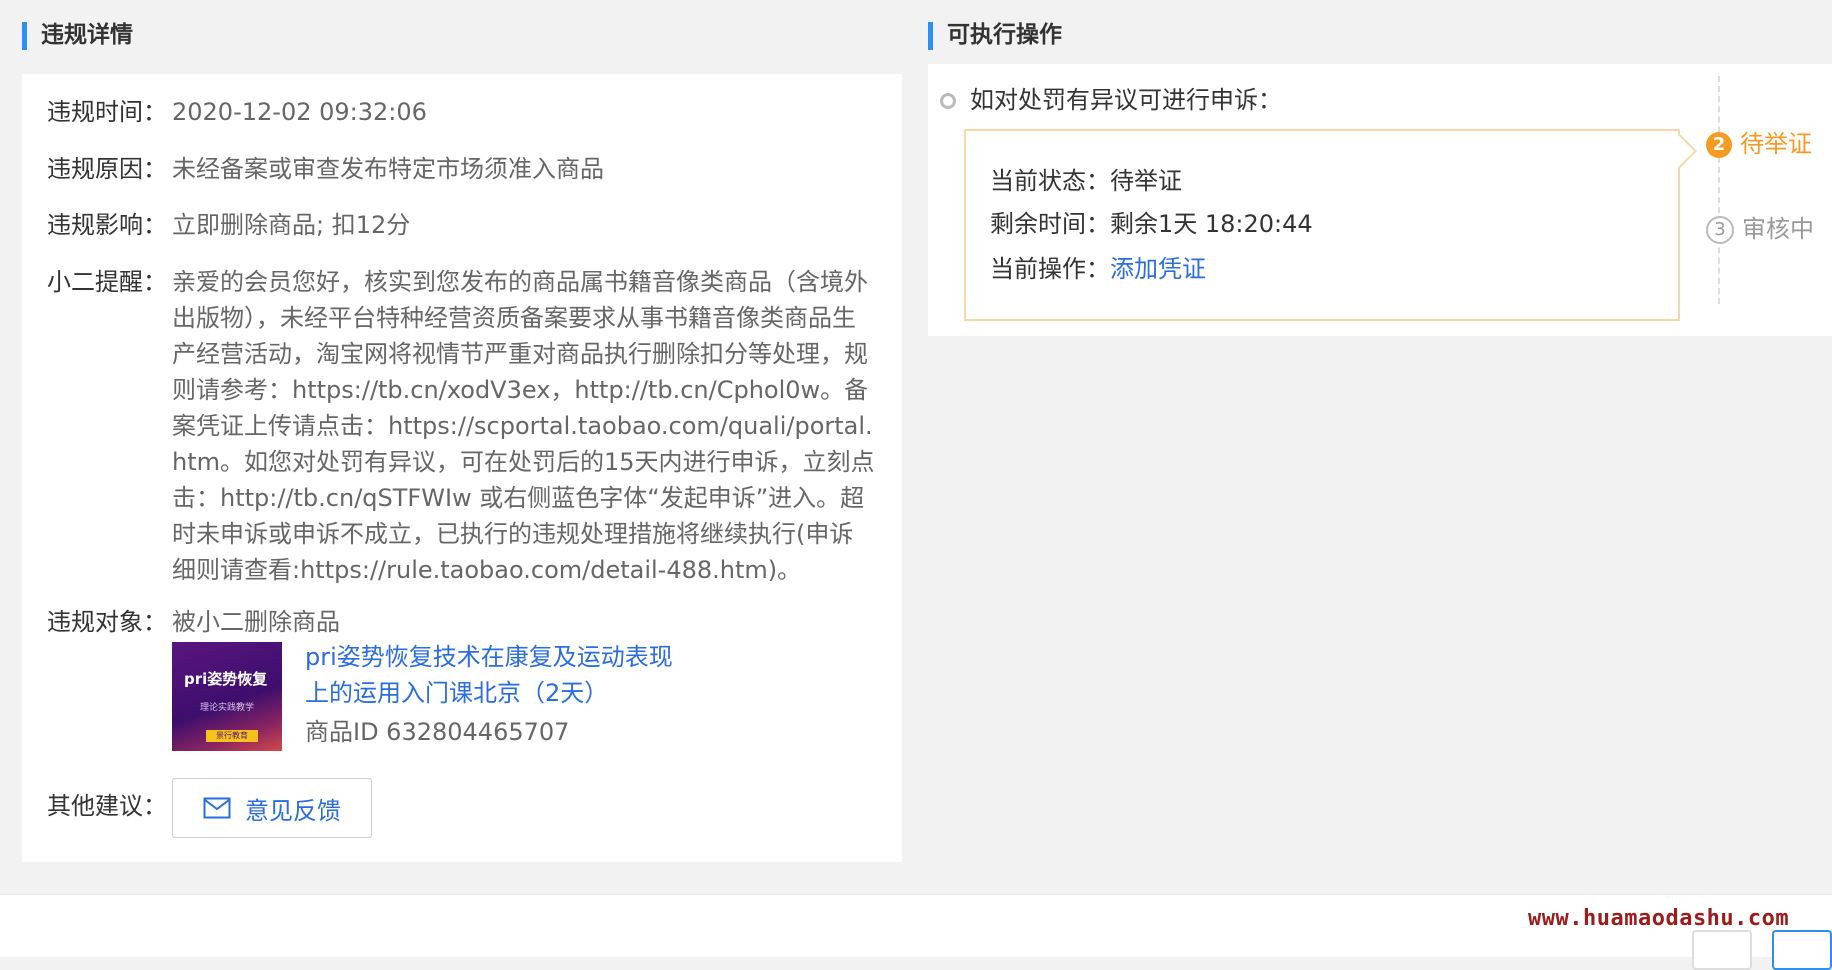  I want to click on thumb-subtitle: 理论实践教学, so click(227, 708).